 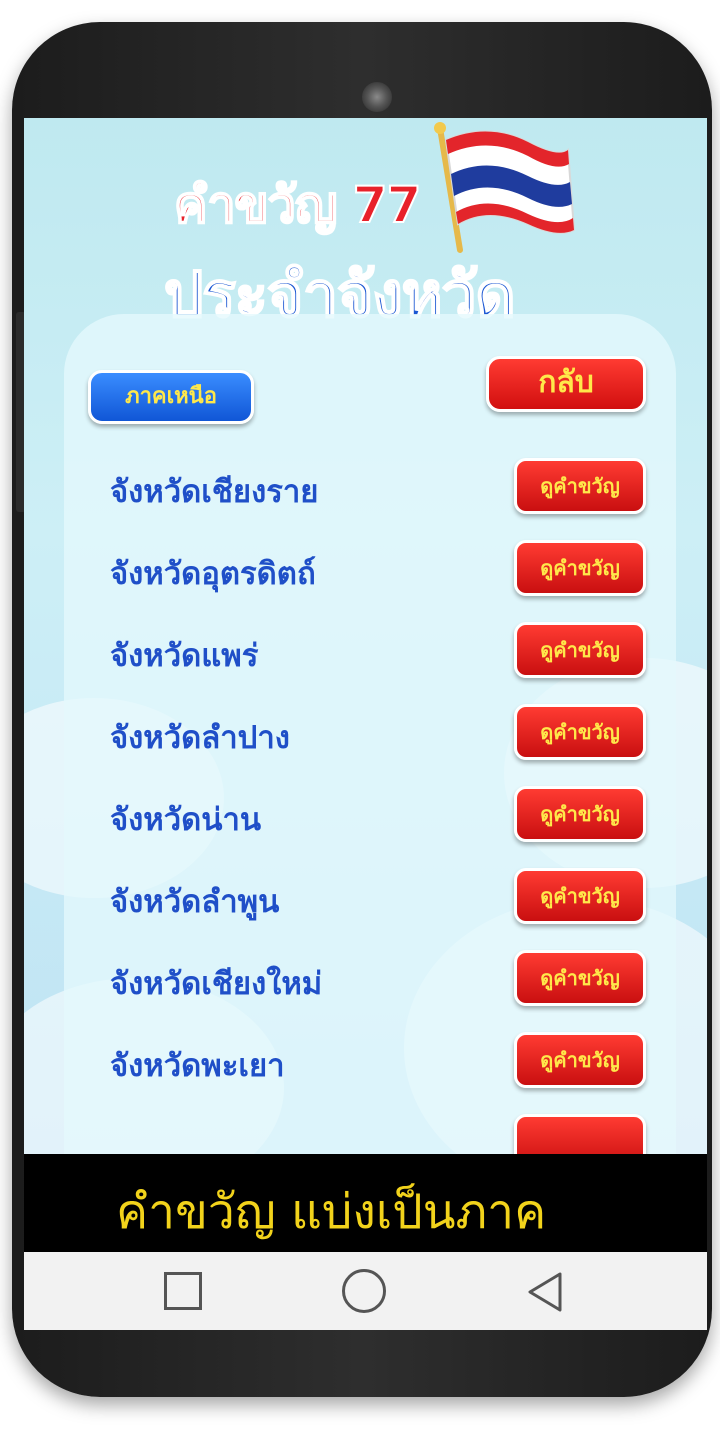 What do you see at coordinates (183, 1291) in the screenshot?
I see `recents-square-icon` at bounding box center [183, 1291].